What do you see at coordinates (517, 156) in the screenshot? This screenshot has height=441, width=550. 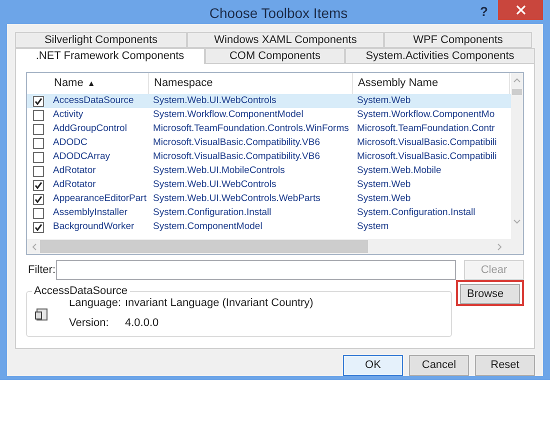 I see `vertical-scrollbar` at bounding box center [517, 156].